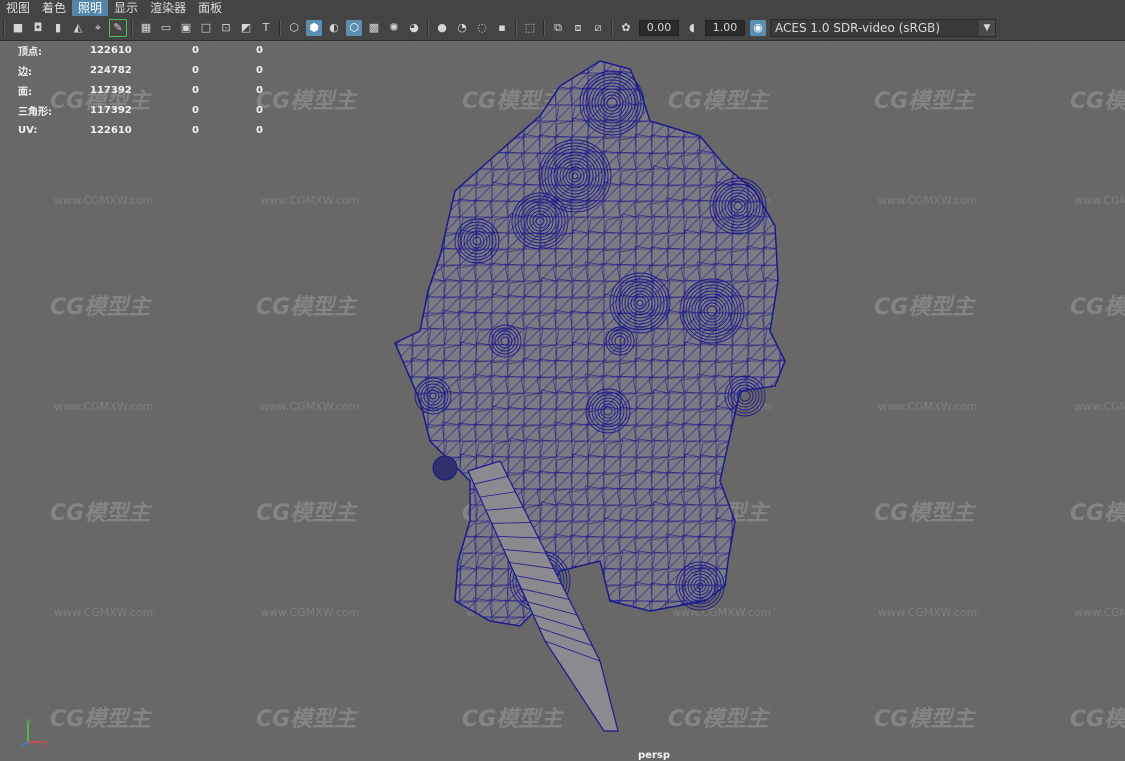 Image resolution: width=1125 pixels, height=761 pixels. Describe the element at coordinates (334, 28) in the screenshot. I see `default-material-icon: ◐` at that location.